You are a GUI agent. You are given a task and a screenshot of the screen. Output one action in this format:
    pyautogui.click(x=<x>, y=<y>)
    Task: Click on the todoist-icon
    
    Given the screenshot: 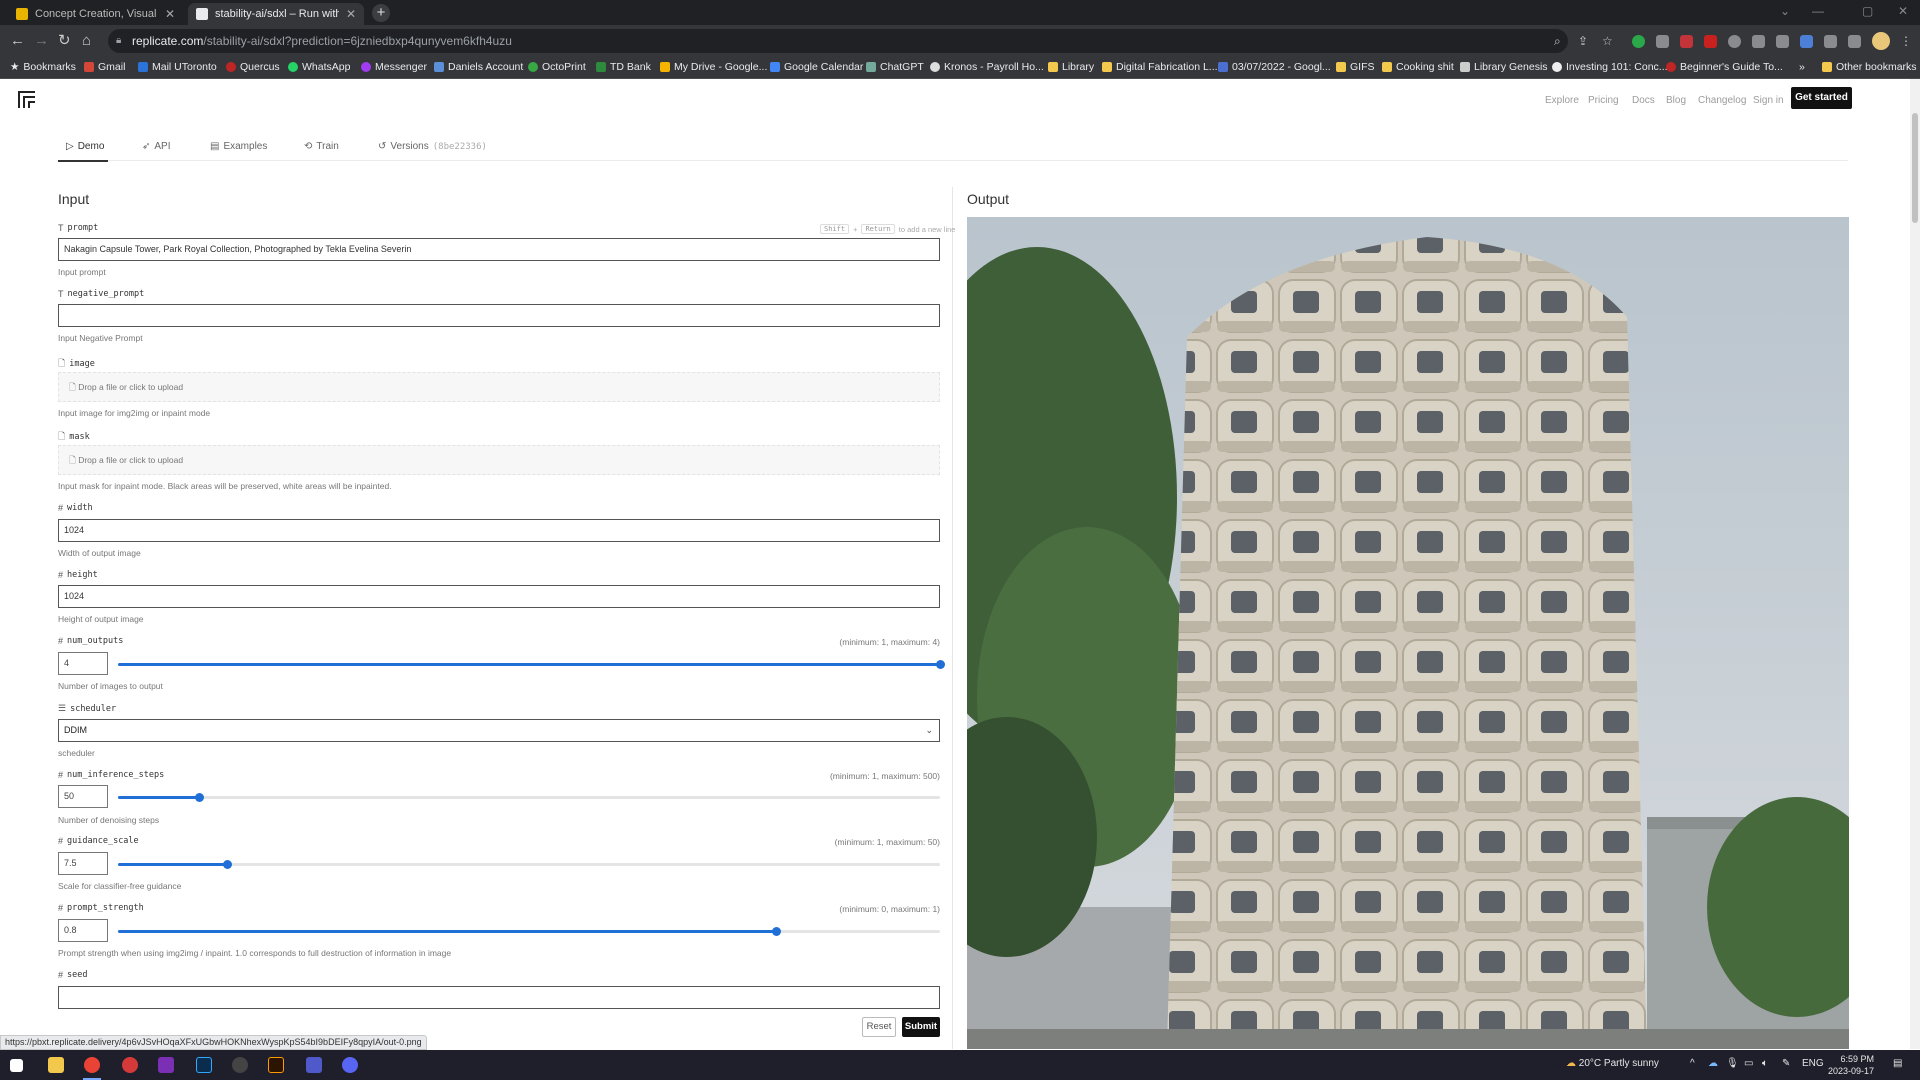 What is the action you would take?
    pyautogui.click(x=130, y=1065)
    